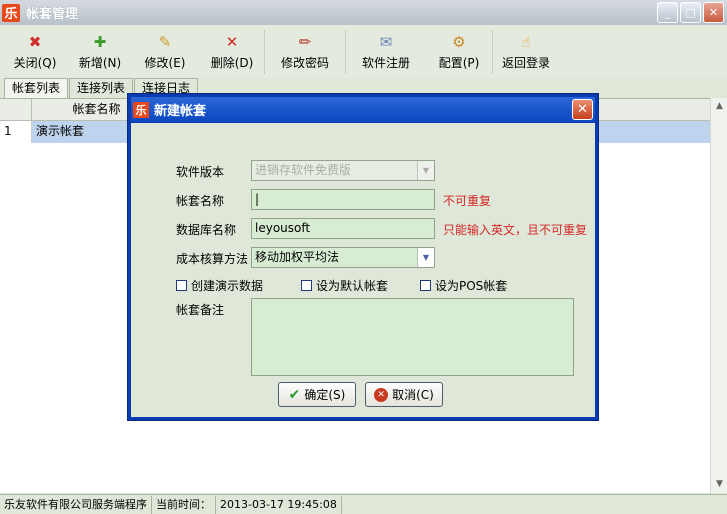 Image resolution: width=727 pixels, height=514 pixels. Describe the element at coordinates (180, 111) in the screenshot. I see `dialog-title: 新建帐套` at that location.